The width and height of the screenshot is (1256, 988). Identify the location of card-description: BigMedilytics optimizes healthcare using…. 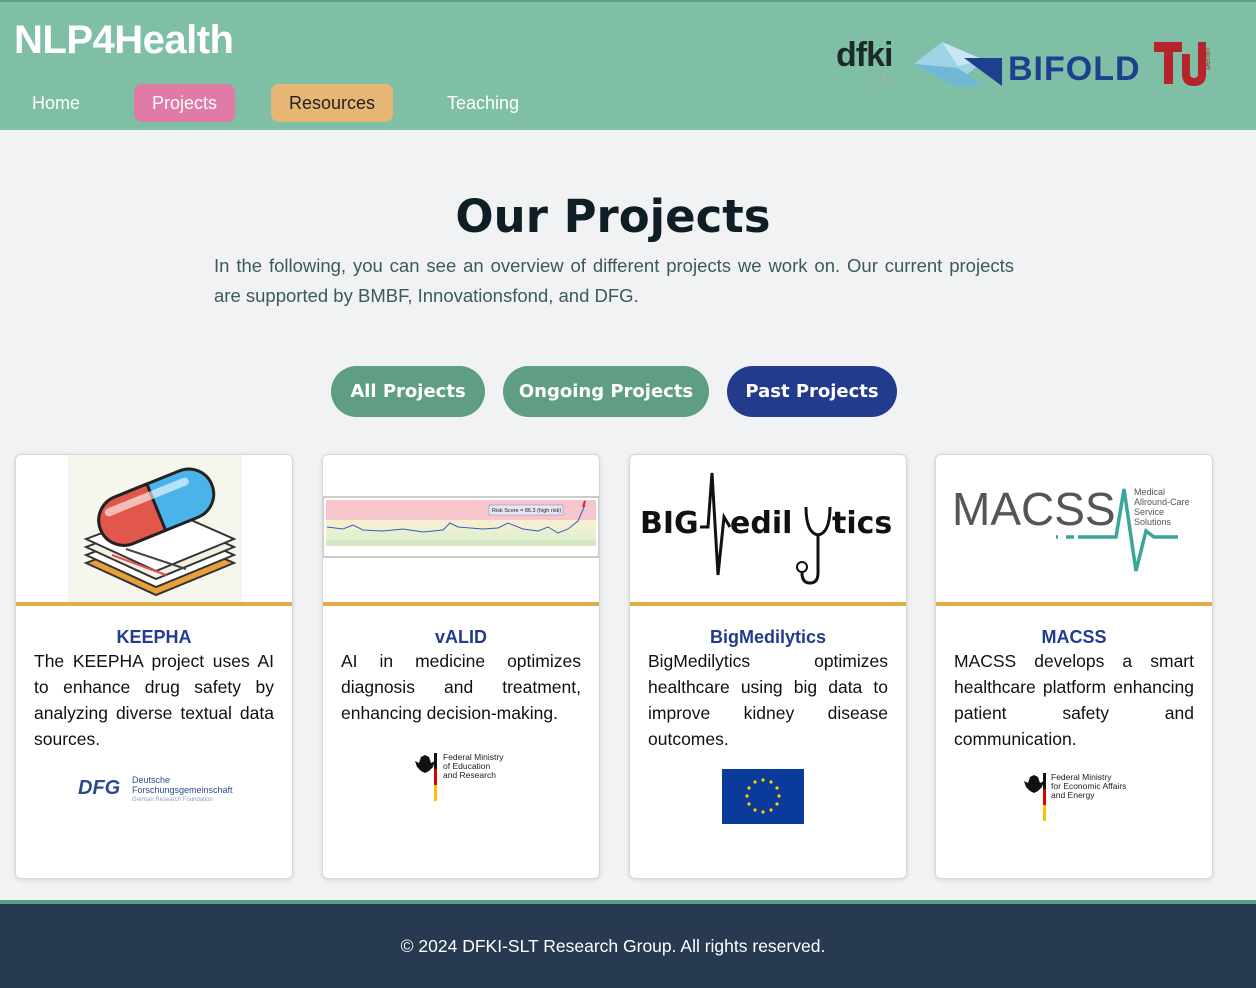
(768, 700).